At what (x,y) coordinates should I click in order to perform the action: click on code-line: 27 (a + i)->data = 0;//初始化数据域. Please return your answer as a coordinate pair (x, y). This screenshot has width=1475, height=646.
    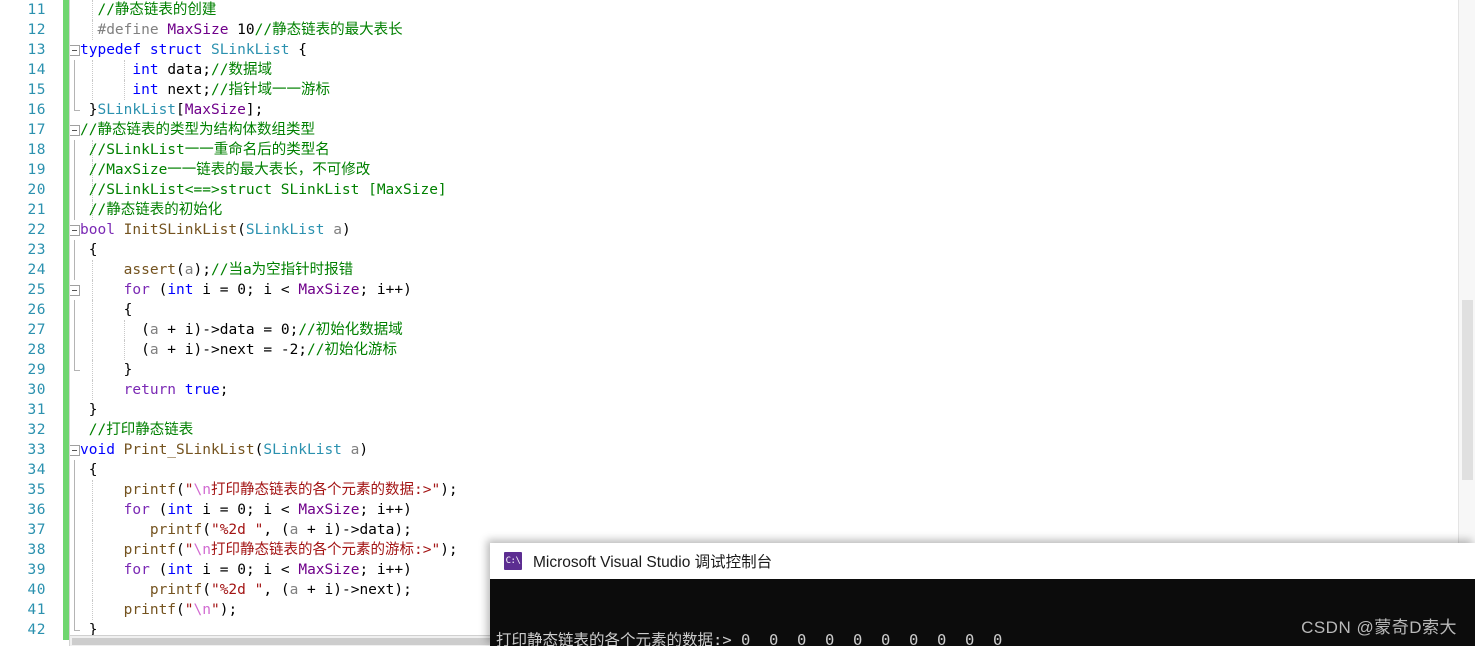
    Looking at the image, I should click on (737, 330).